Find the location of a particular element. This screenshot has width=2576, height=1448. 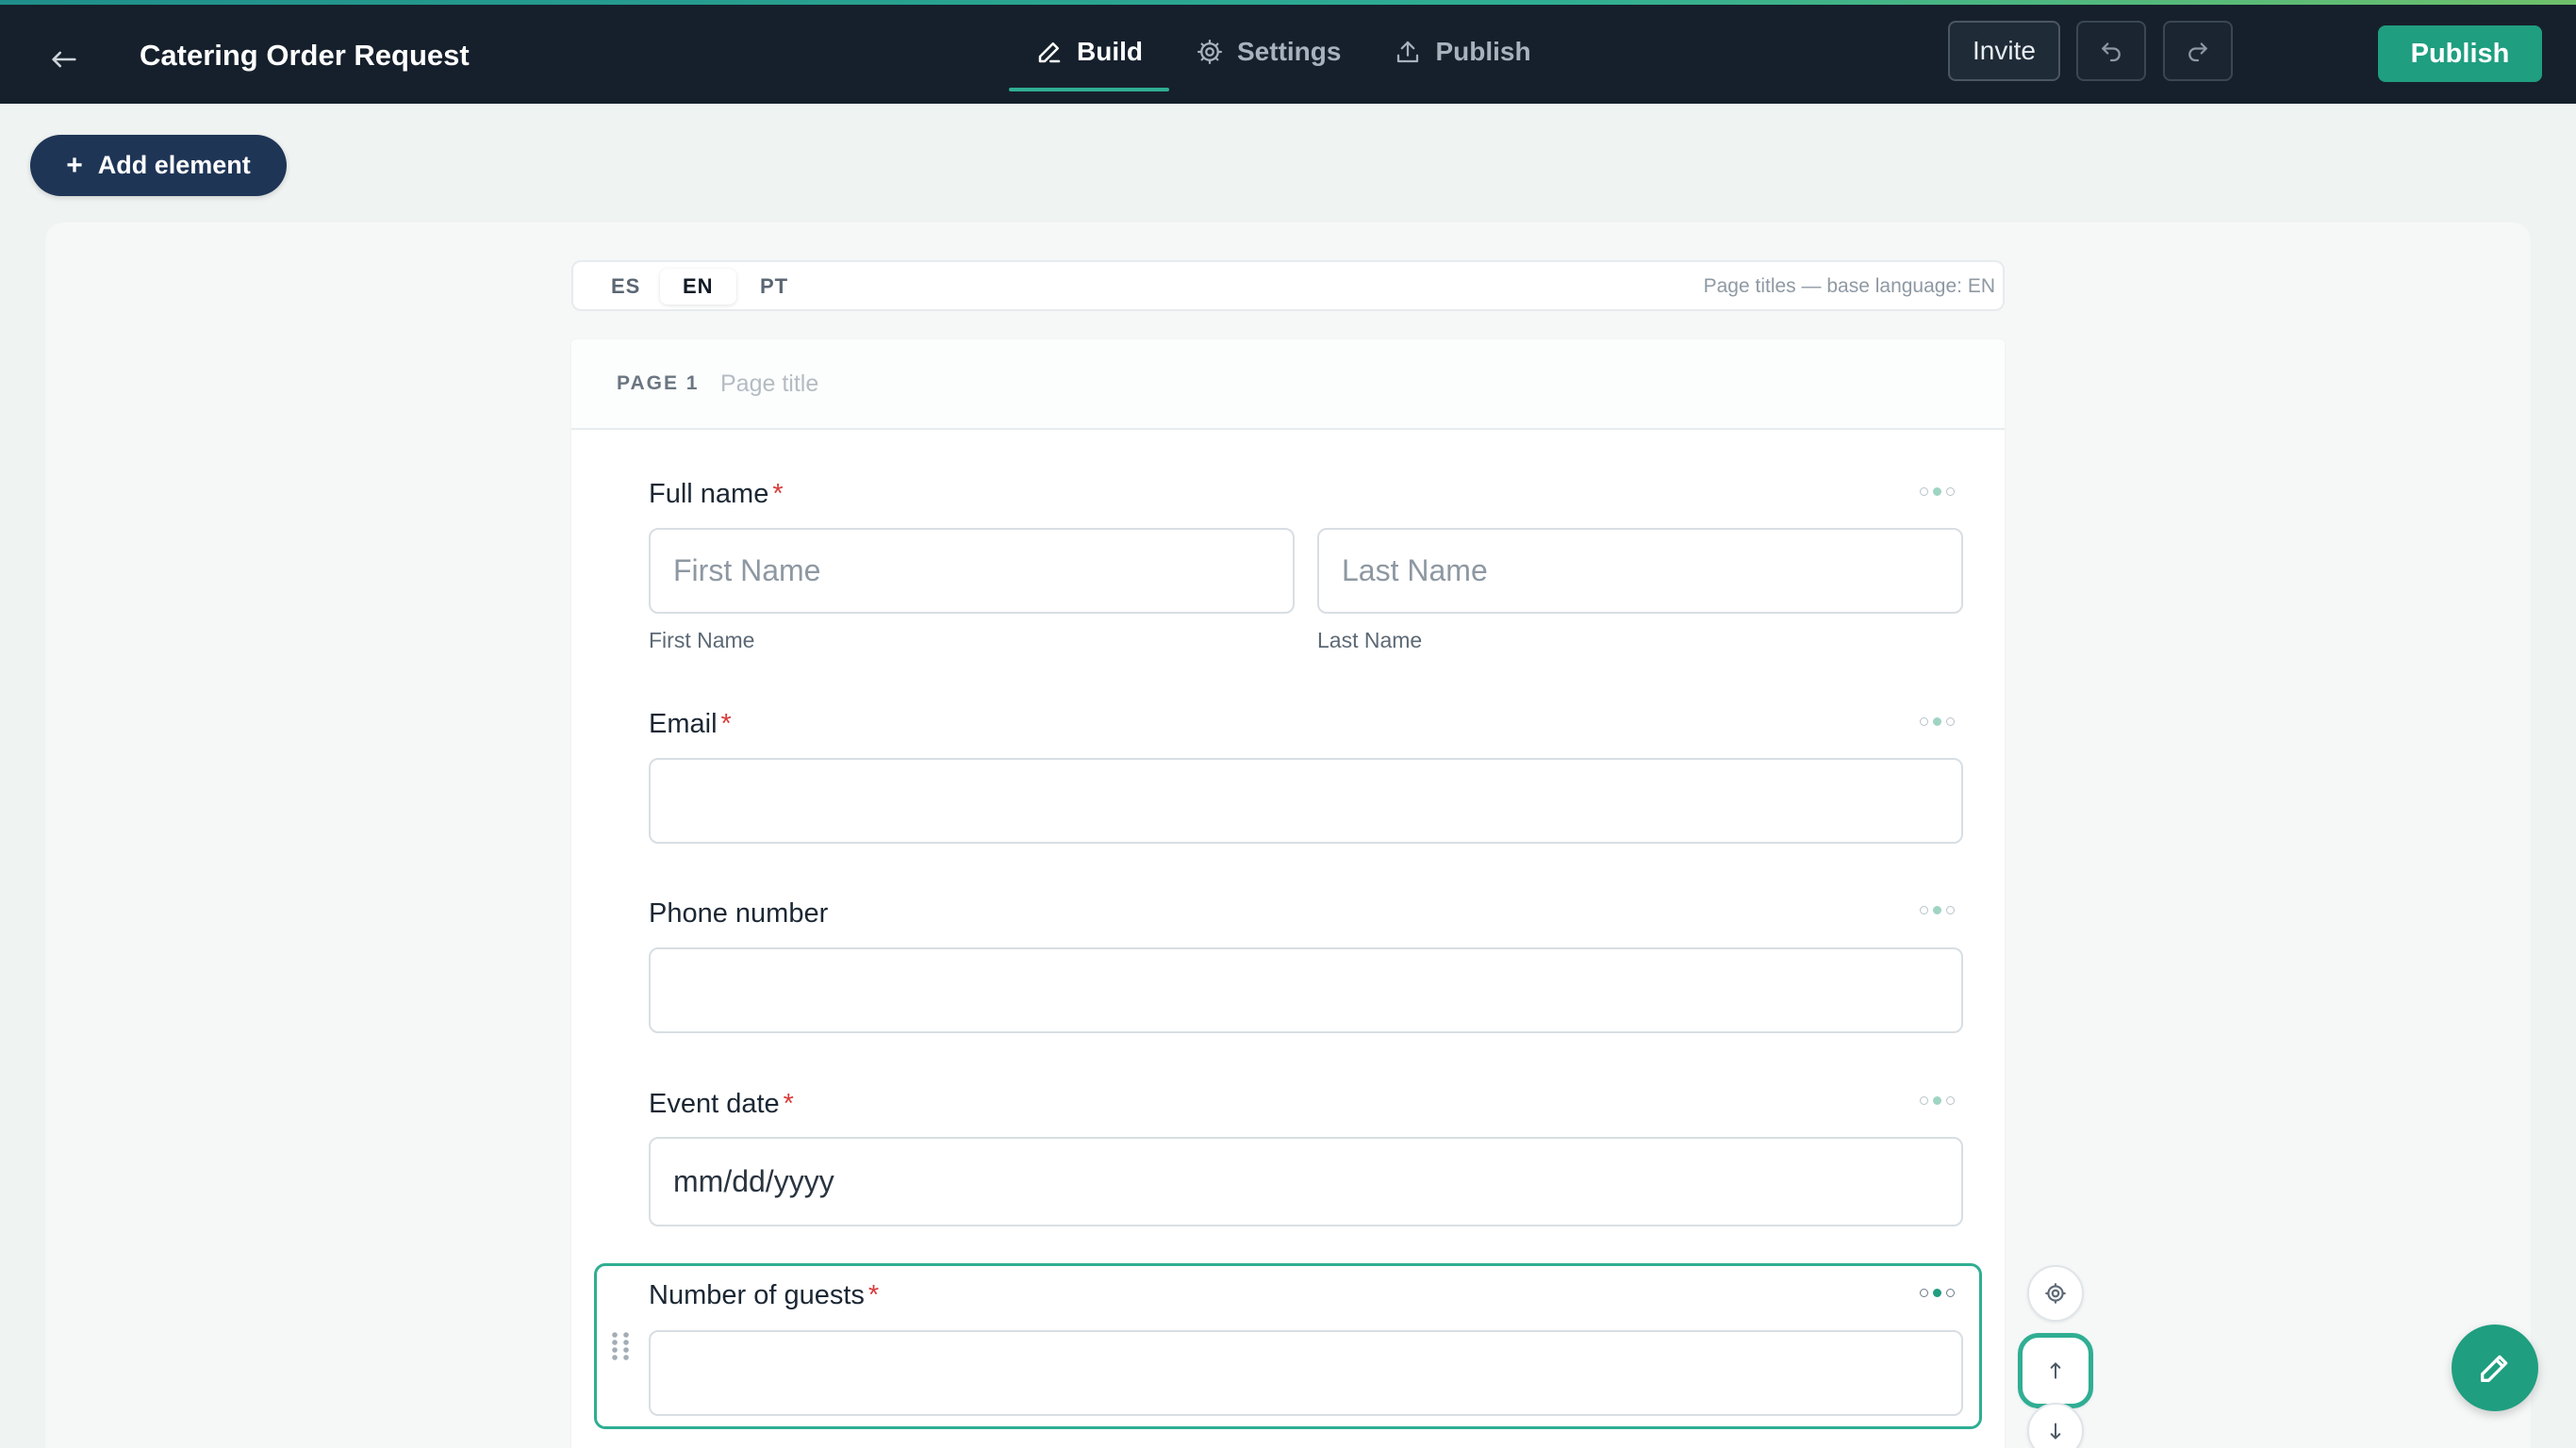

lang-tab-es: ES is located at coordinates (625, 286).